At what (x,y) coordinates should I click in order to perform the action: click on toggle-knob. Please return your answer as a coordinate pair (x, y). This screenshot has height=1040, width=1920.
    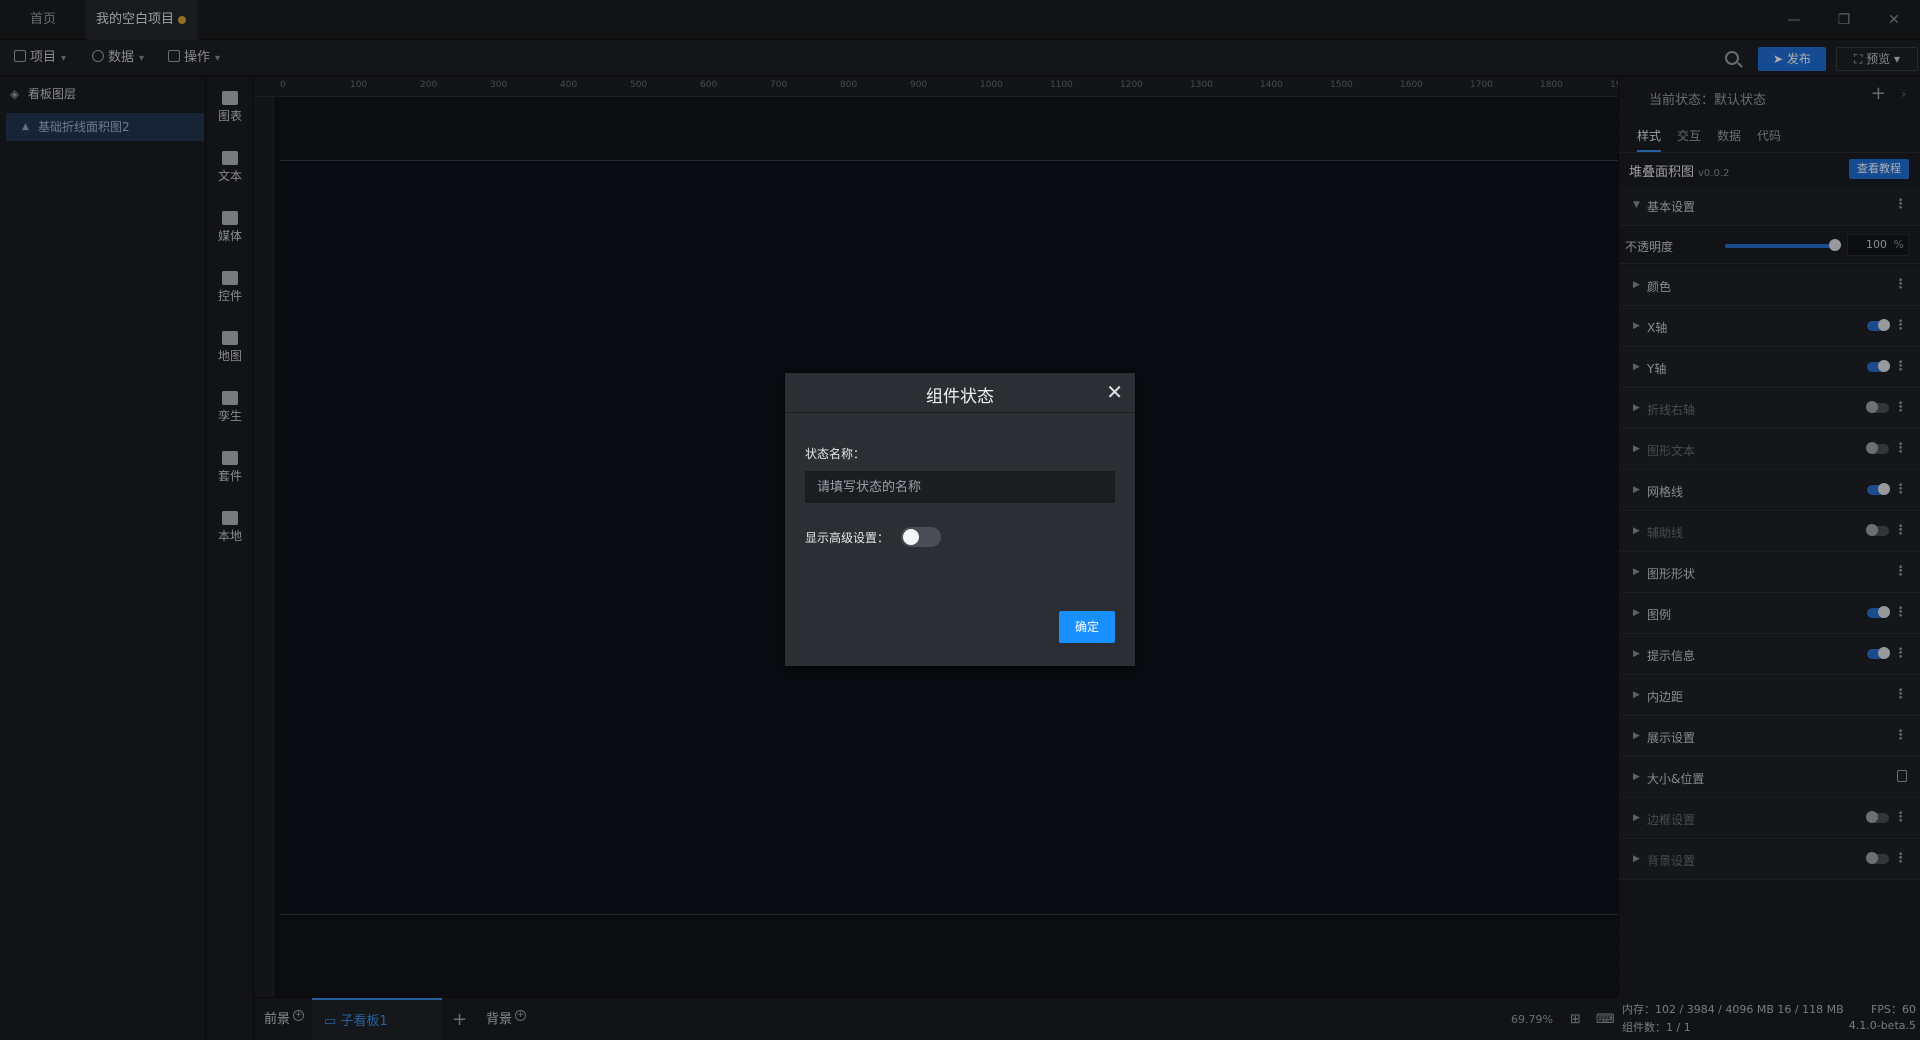
    Looking at the image, I should click on (911, 537).